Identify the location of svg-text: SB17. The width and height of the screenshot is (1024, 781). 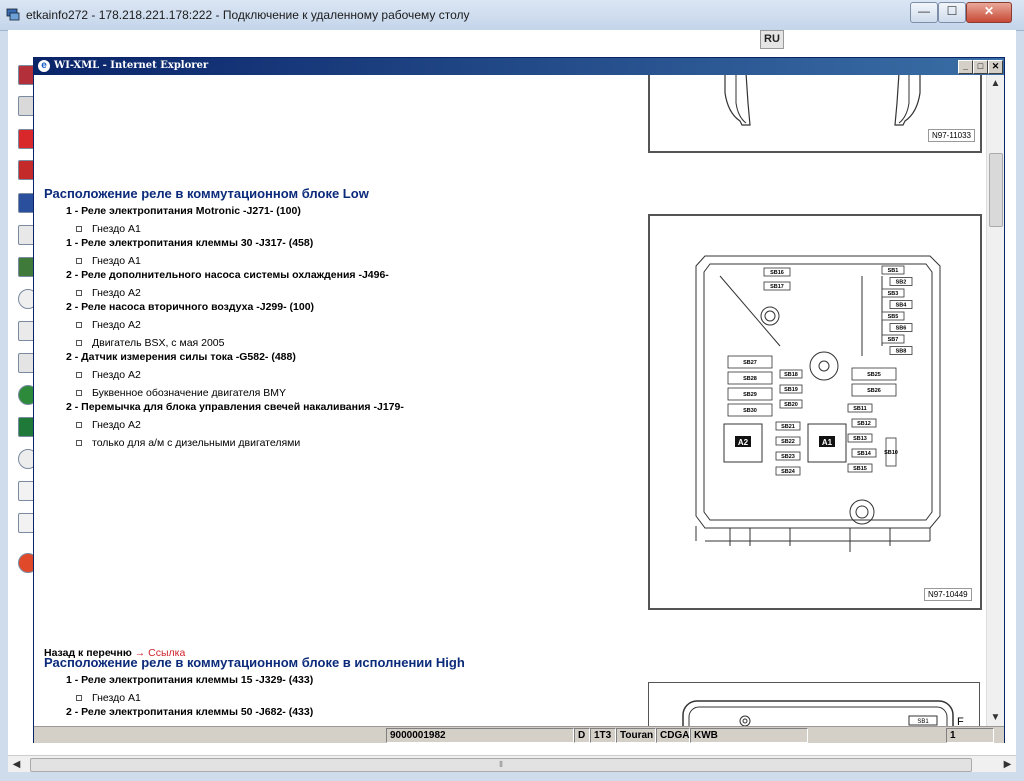
(777, 287).